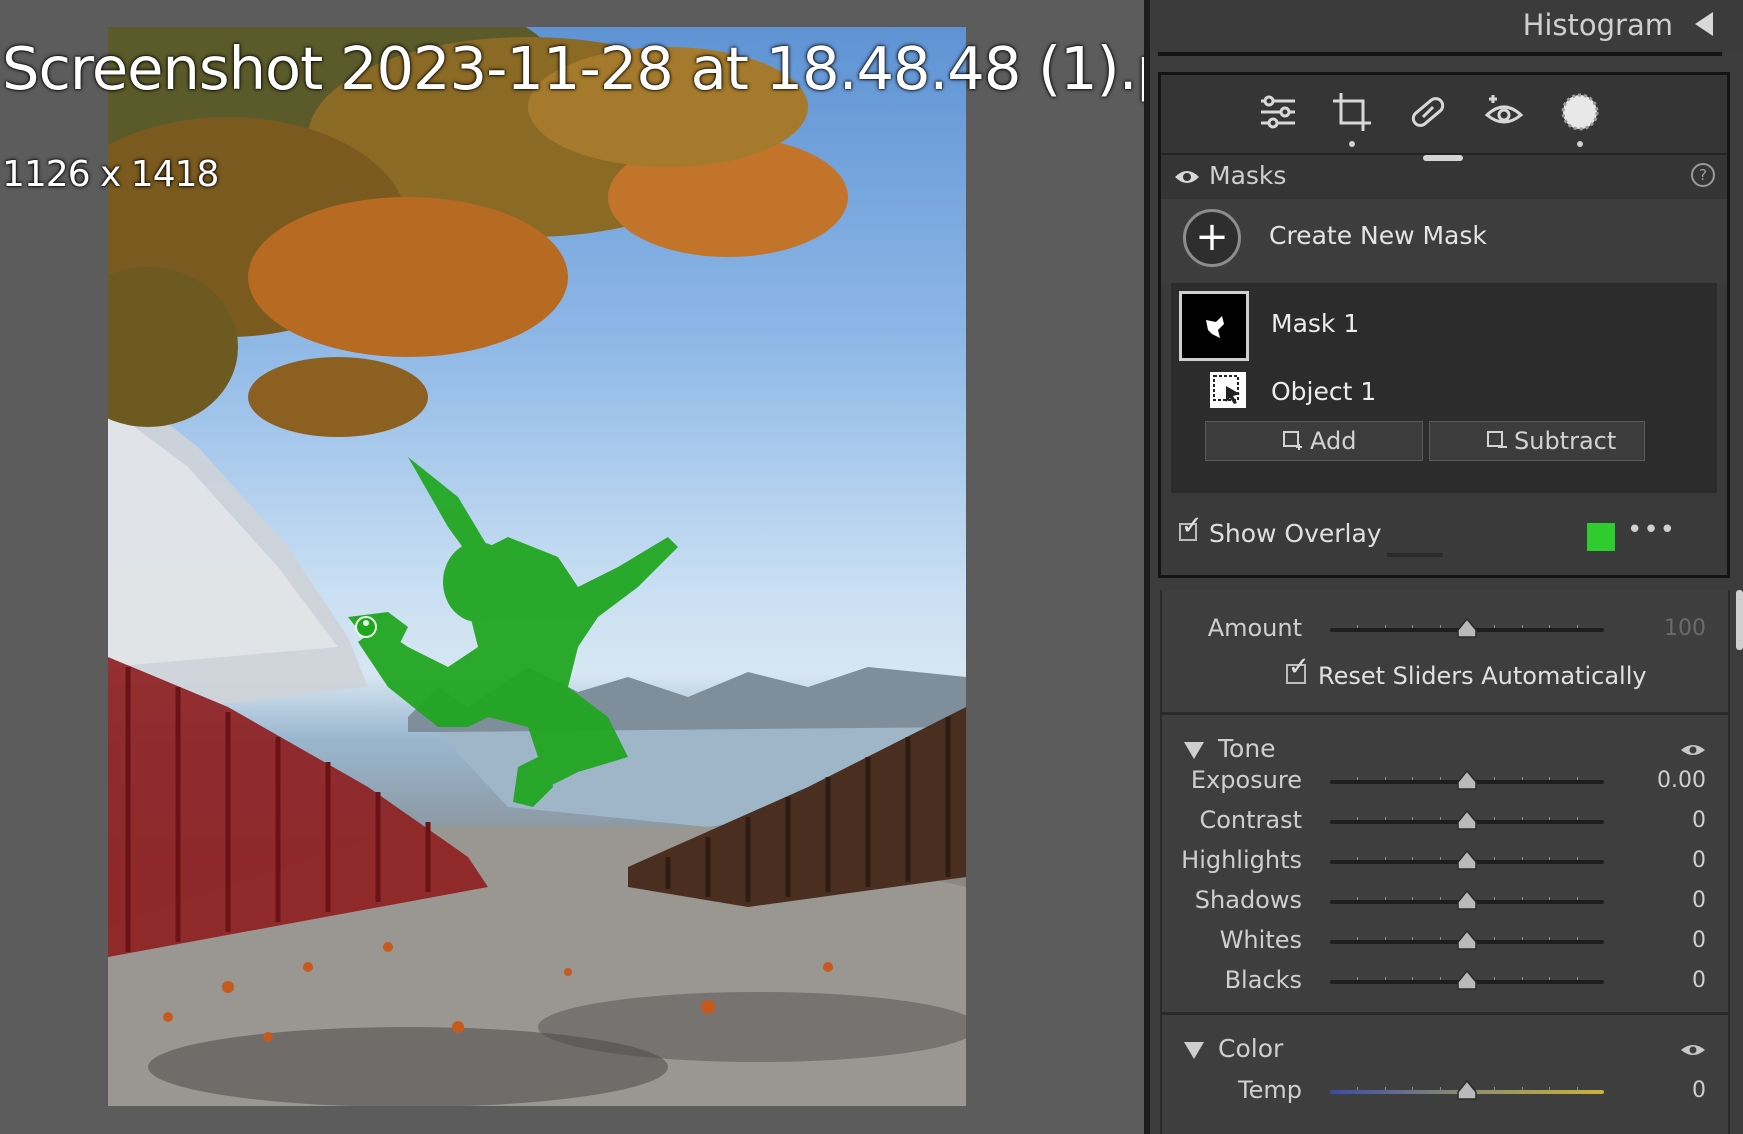  I want to click on blacks-slider, so click(1467, 979).